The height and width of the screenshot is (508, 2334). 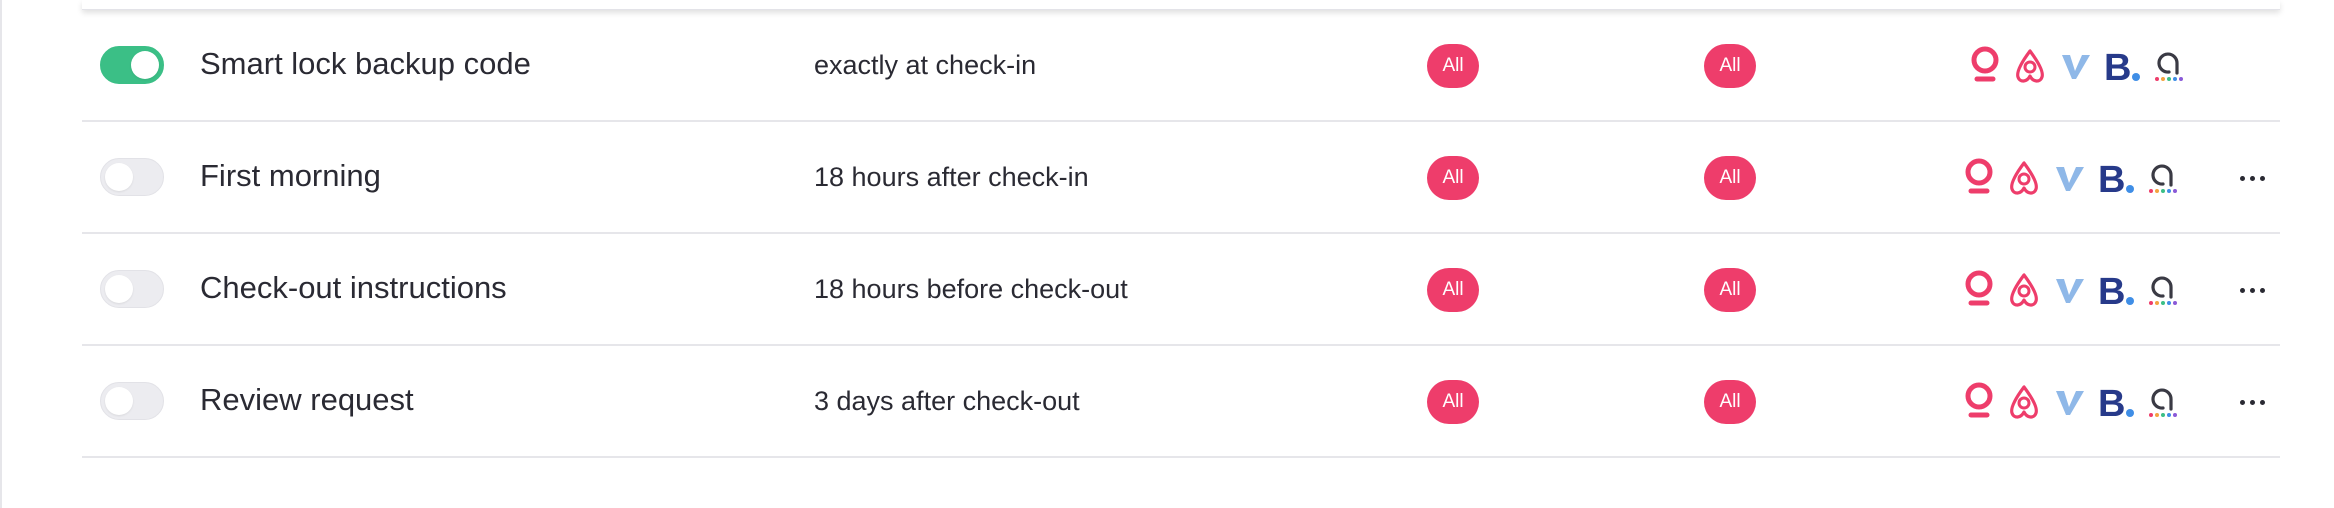 I want to click on message-name: Review request, so click(x=307, y=400).